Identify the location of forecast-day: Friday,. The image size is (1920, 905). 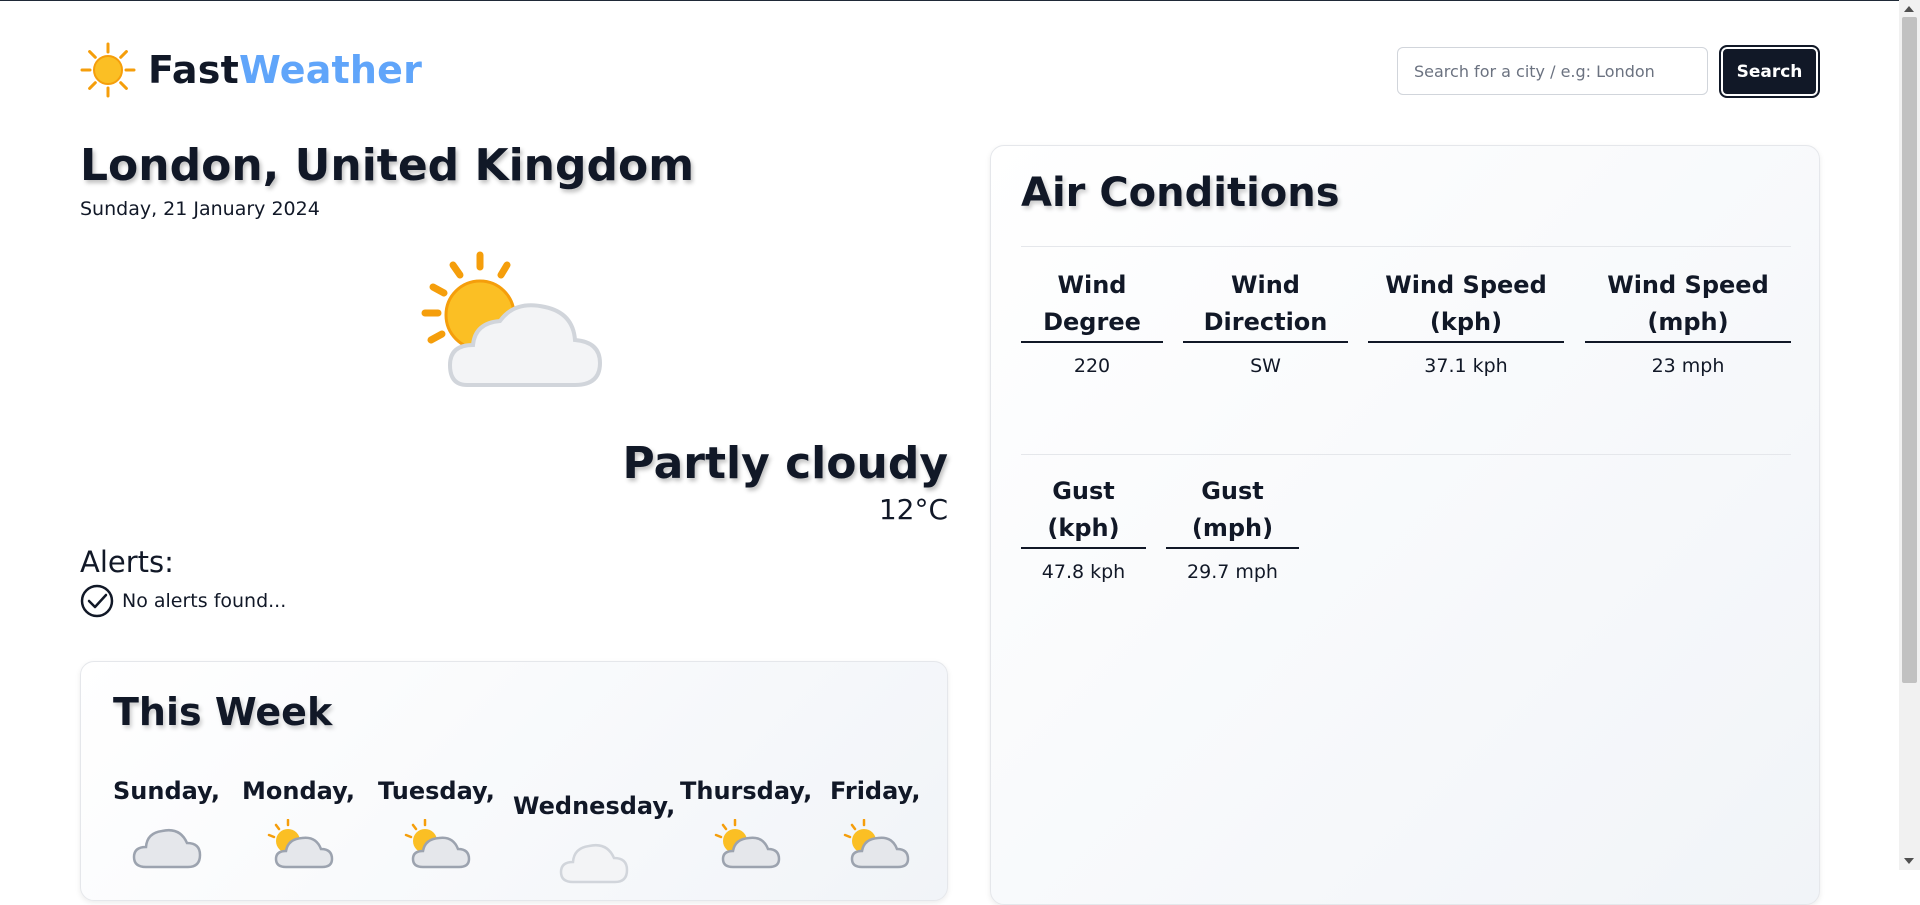
(875, 823).